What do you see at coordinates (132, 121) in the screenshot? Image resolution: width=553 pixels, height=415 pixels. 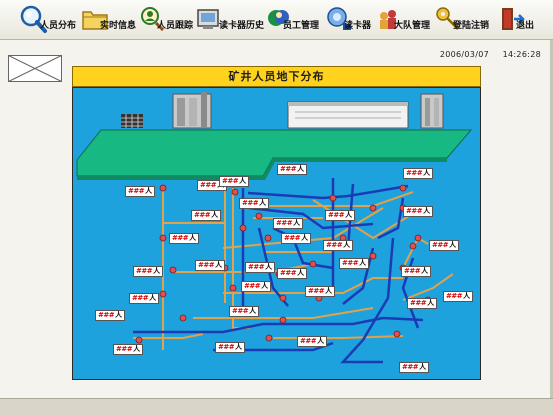 I see `grid-building` at bounding box center [132, 121].